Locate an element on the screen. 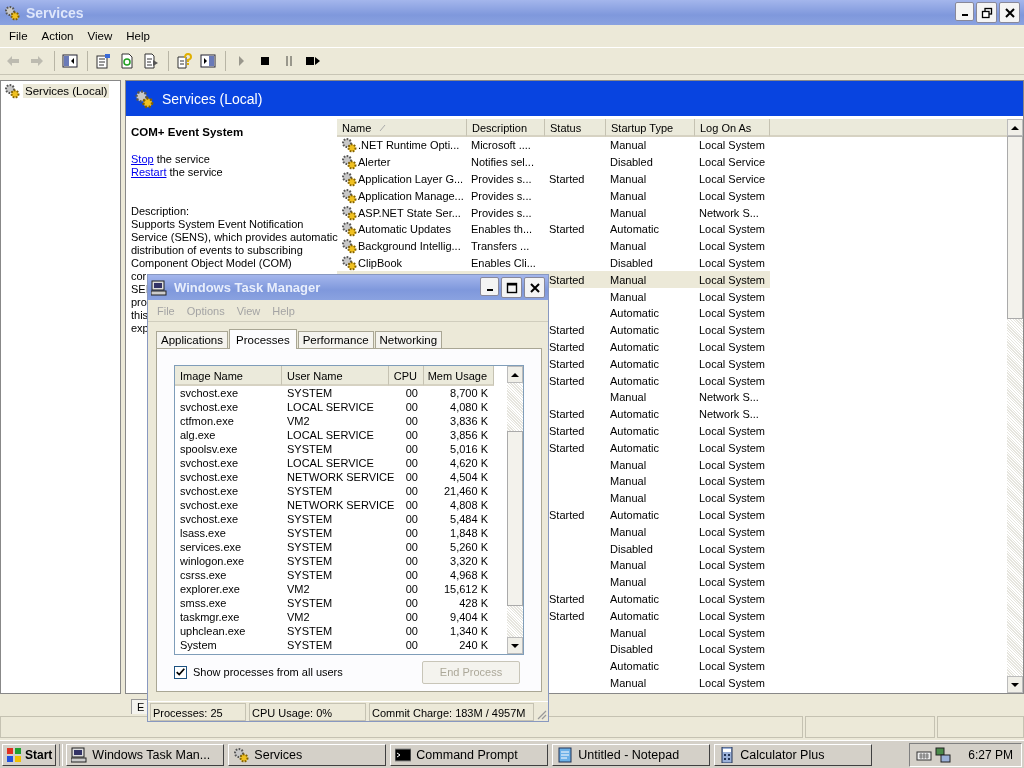  service-link: Stop is located at coordinates (142, 159).